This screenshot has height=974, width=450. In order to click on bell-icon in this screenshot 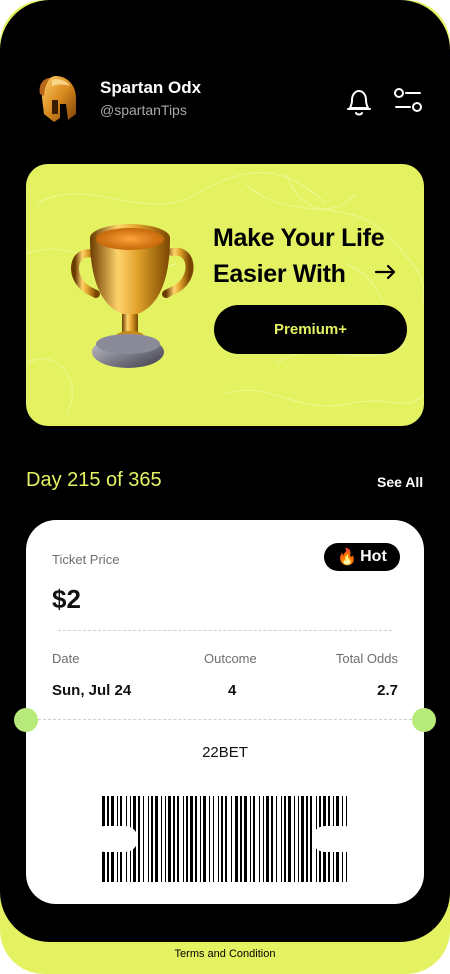, I will do `click(359, 102)`.